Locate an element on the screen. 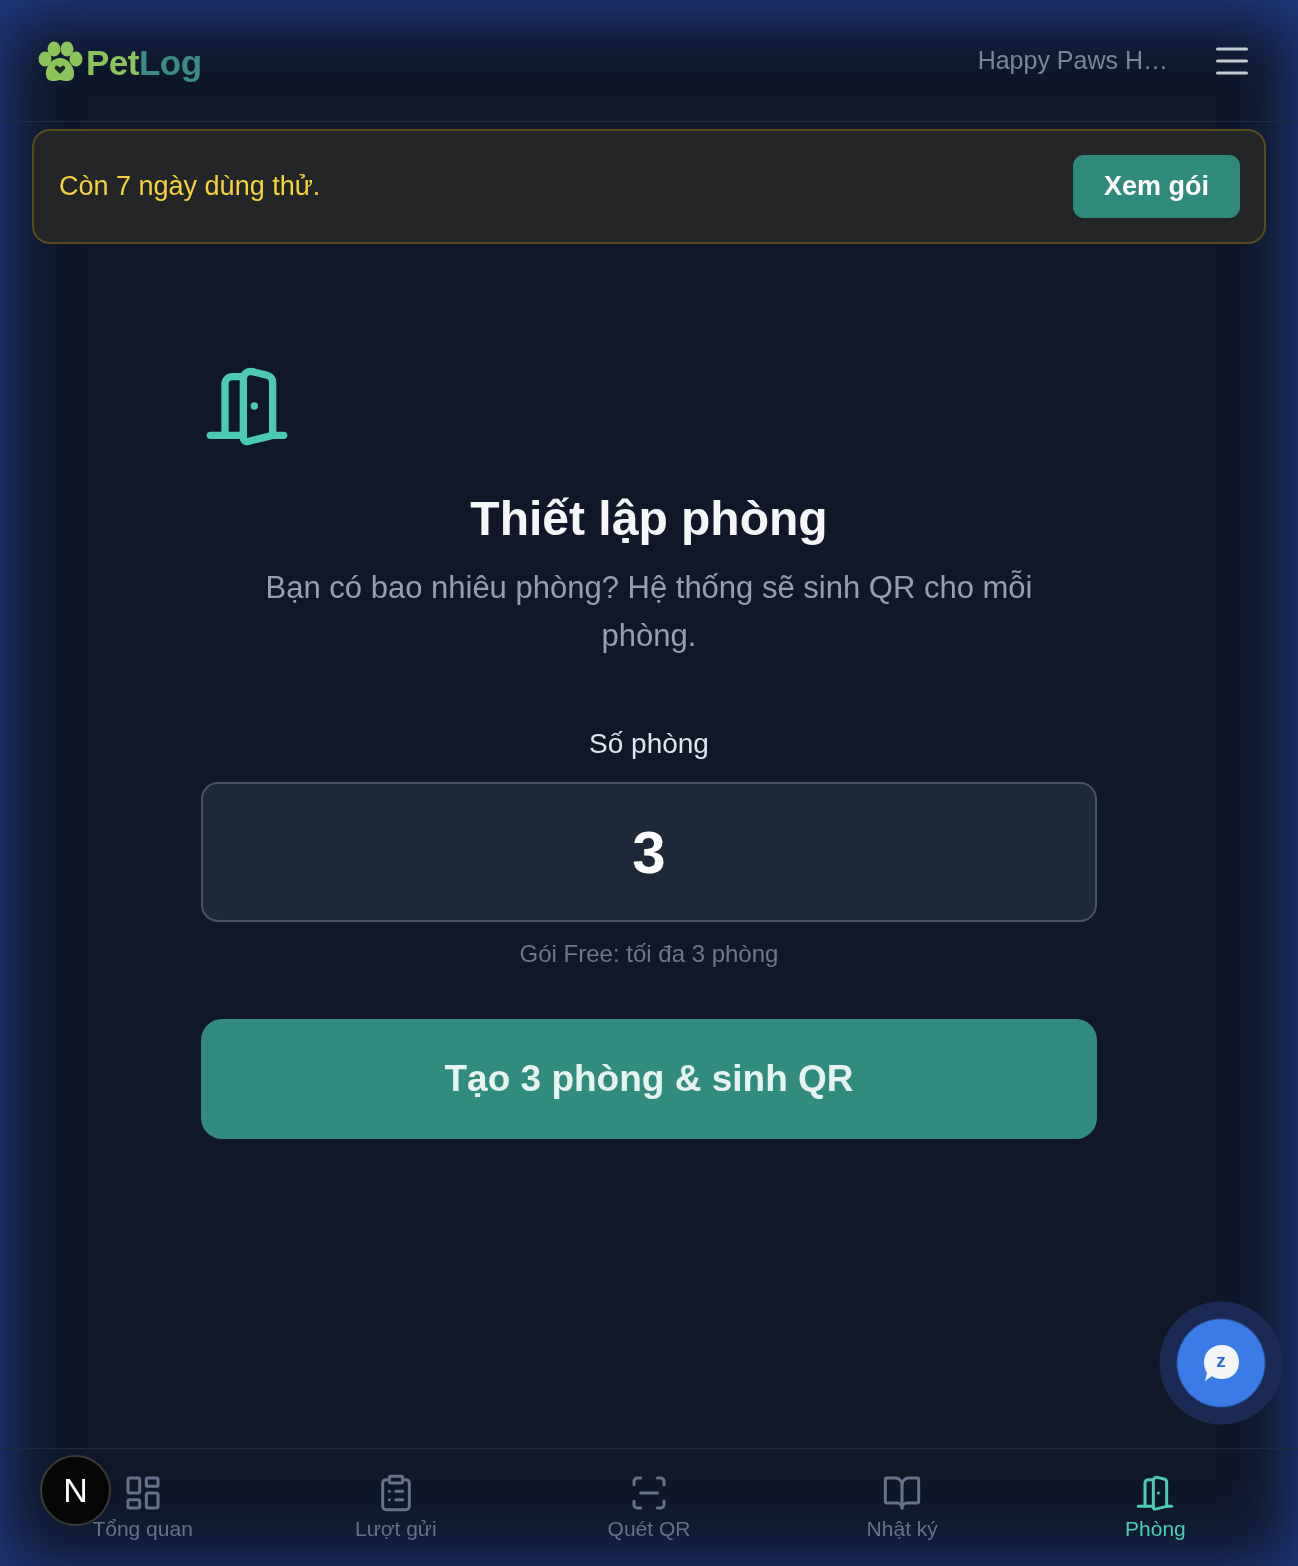  door-icon is located at coordinates (1155, 1493).